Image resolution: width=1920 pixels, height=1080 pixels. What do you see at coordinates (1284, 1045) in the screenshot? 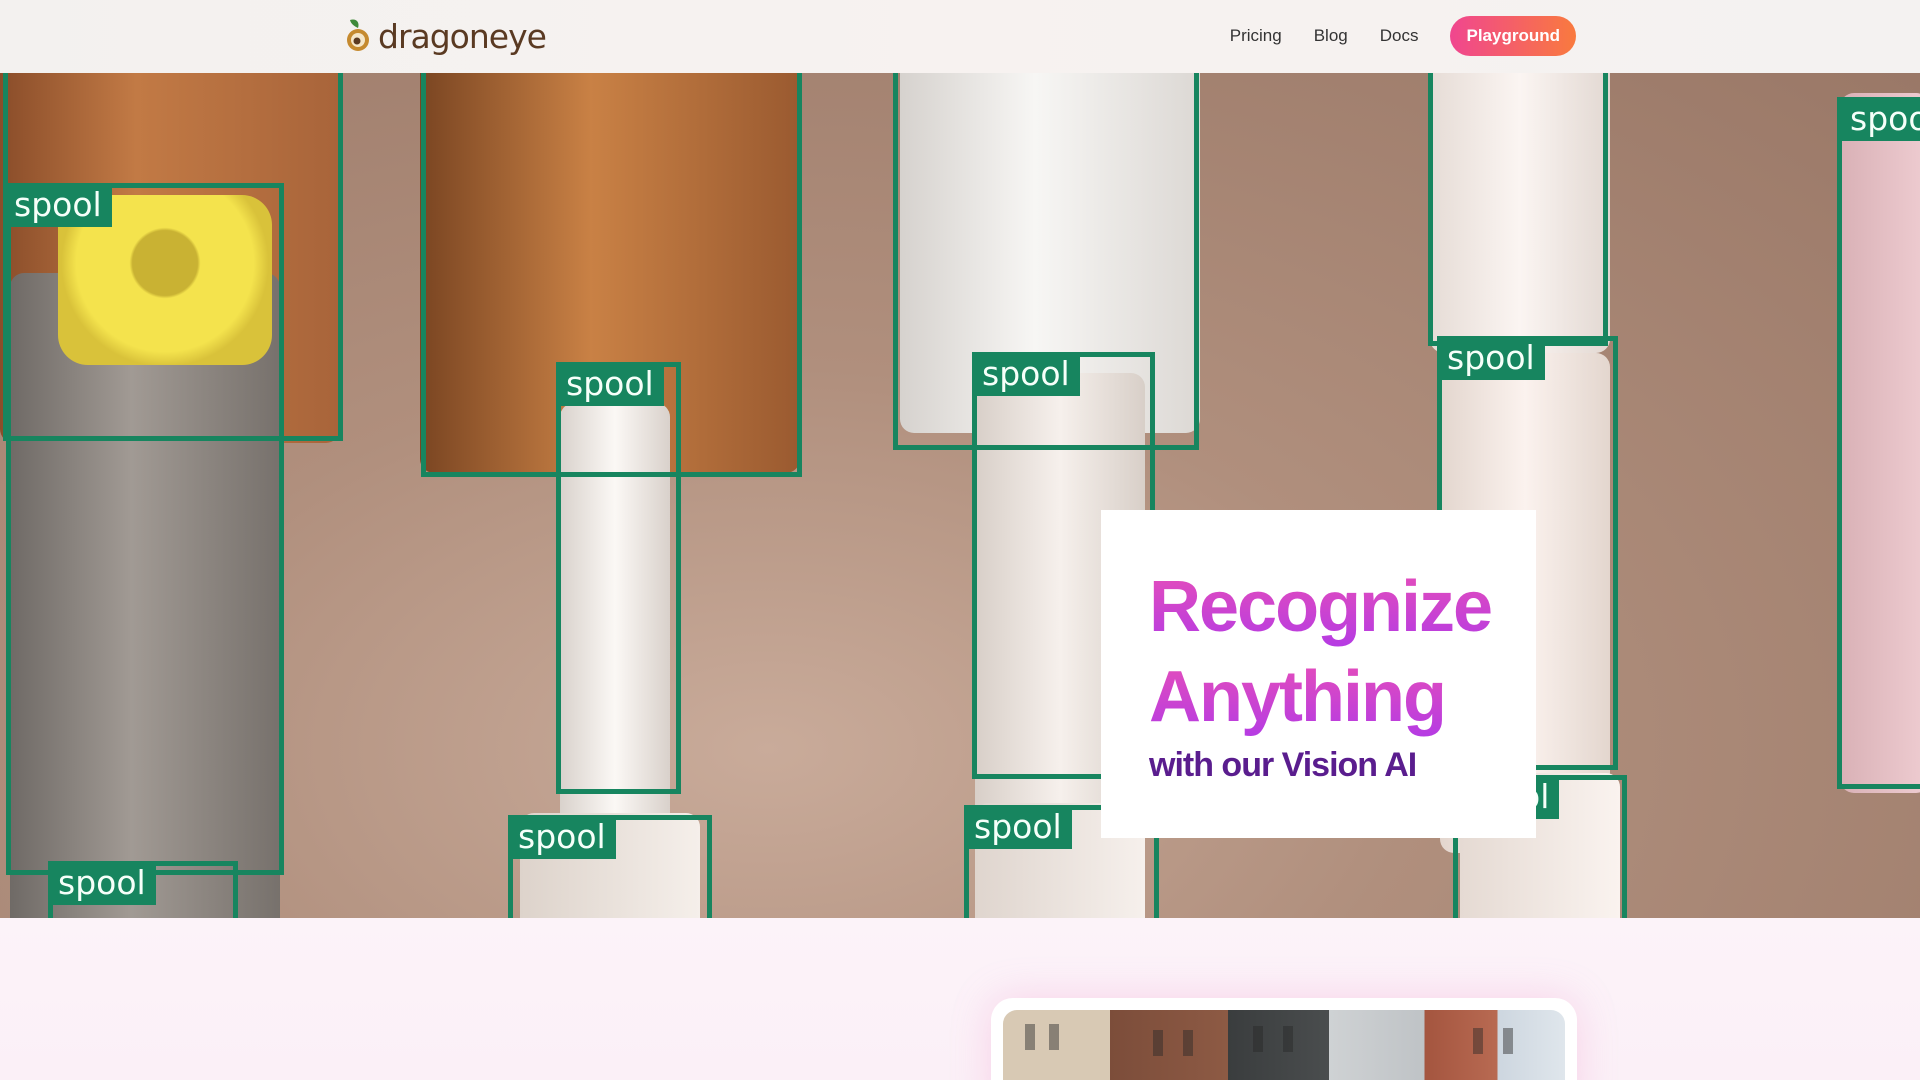
I see `street-scene-image` at bounding box center [1284, 1045].